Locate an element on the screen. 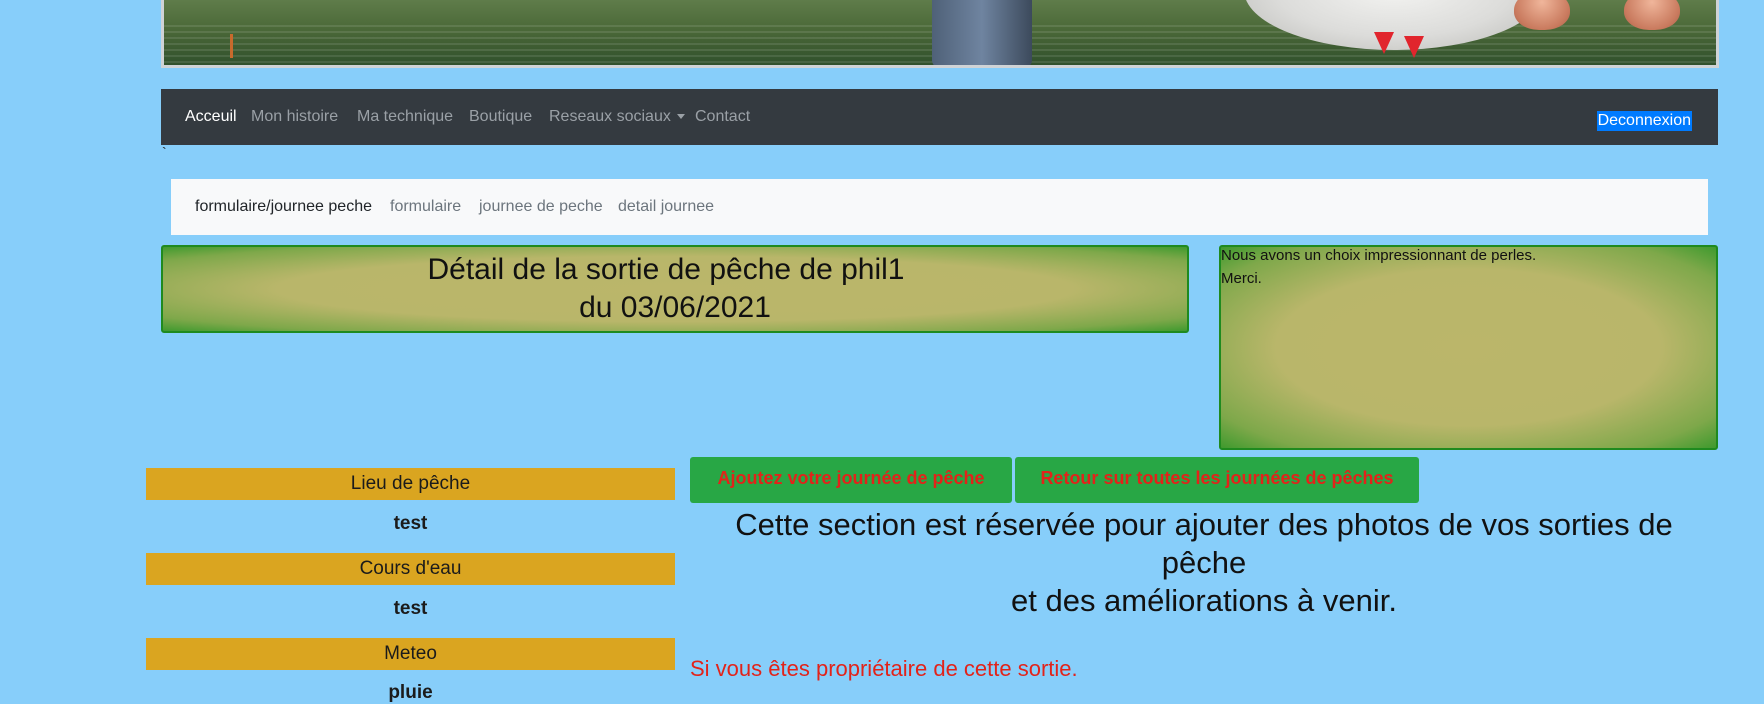 This screenshot has height=704, width=1764. nav-item-reseaux-sociaux: Reseaux sociaux is located at coordinates (617, 117).